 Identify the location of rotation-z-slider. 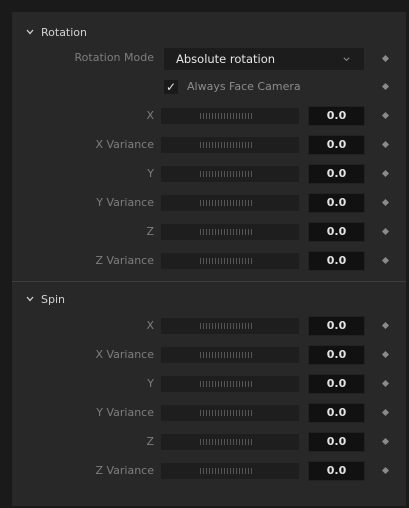
(230, 232).